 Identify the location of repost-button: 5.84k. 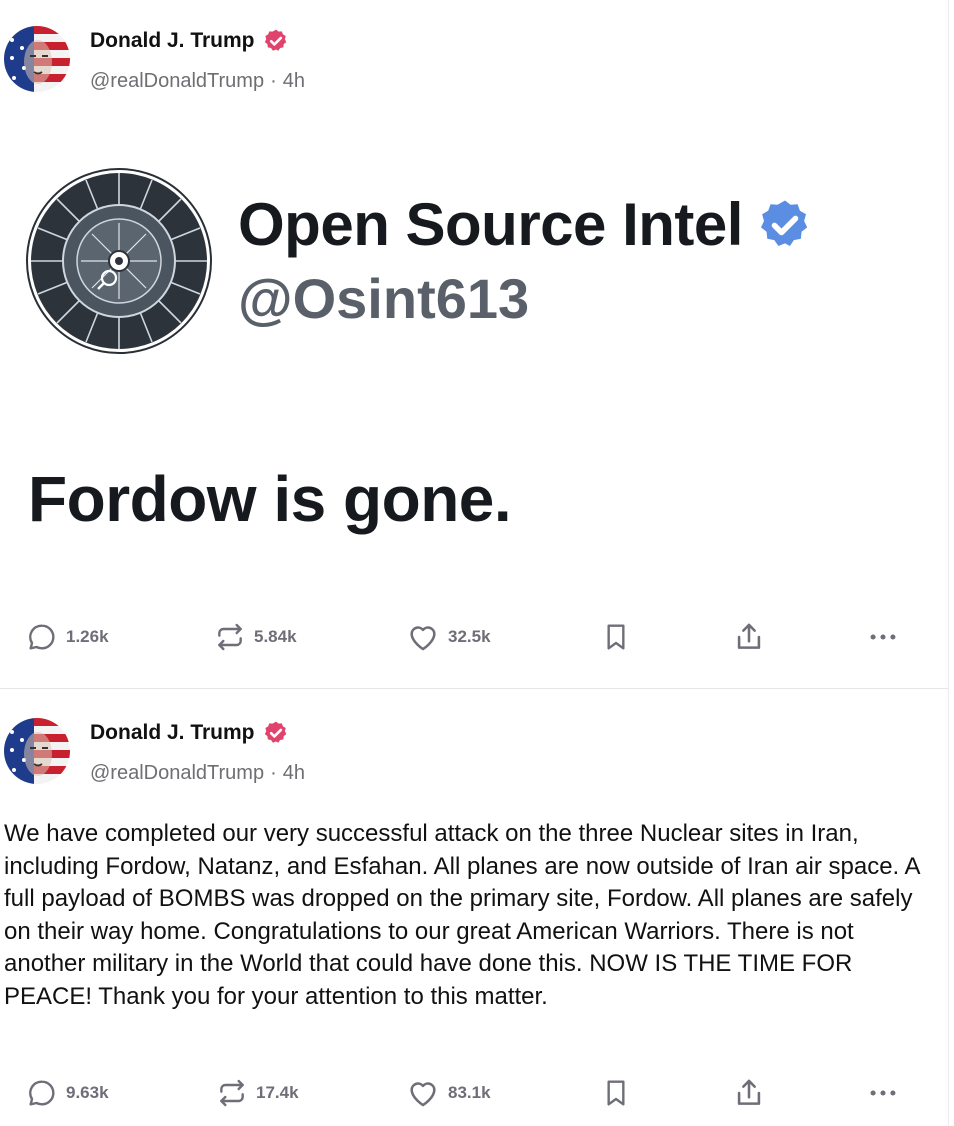
(255, 637).